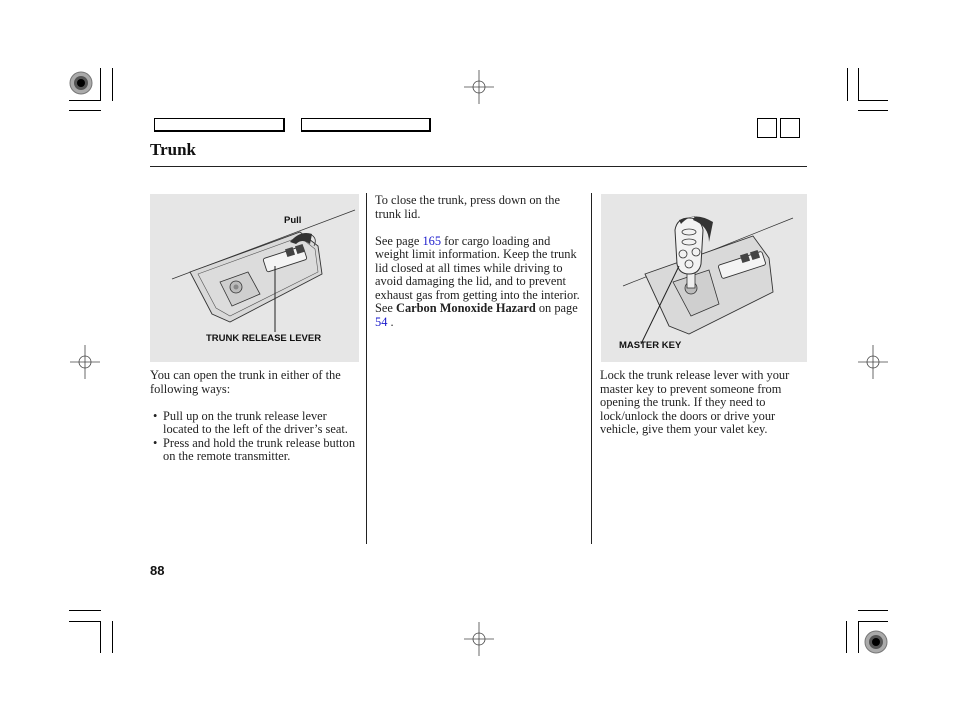 Image resolution: width=954 pixels, height=710 pixels. Describe the element at coordinates (254, 278) in the screenshot. I see `figure-trunk-release-lever: Pull TRUNK RELEASE LEVER` at that location.